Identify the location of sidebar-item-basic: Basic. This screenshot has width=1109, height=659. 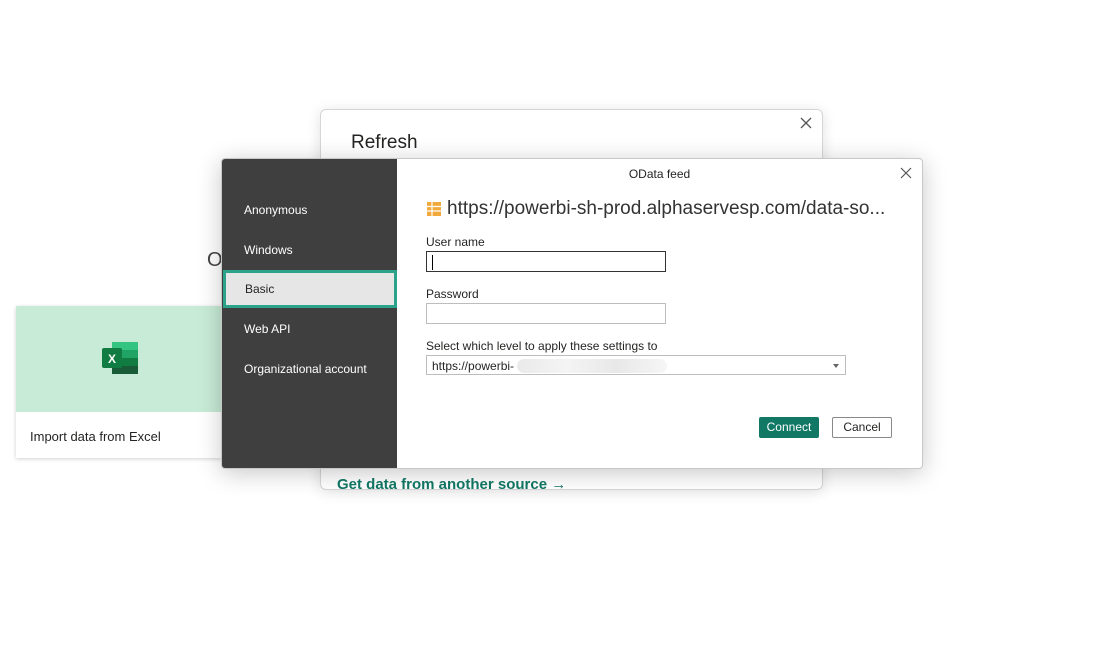
(310, 289).